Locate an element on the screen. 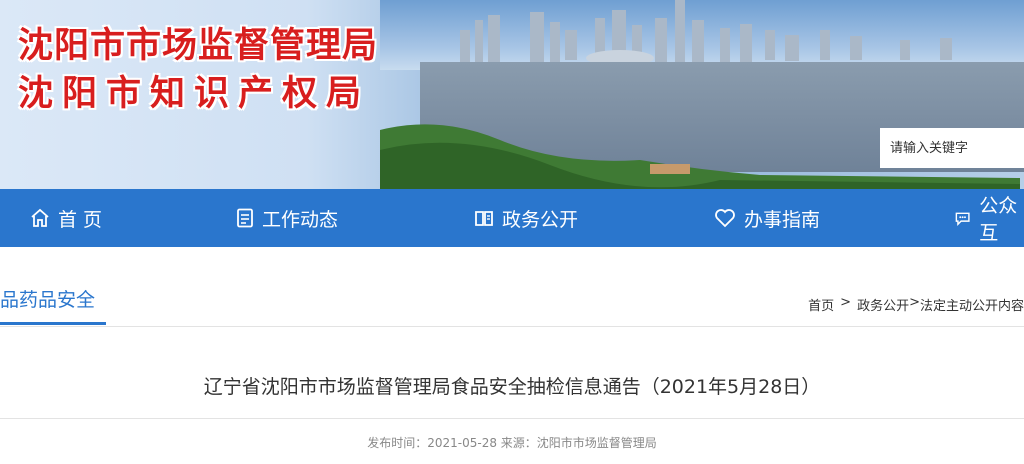  nav-item-public-interaction: 公众互 is located at coordinates (989, 218).